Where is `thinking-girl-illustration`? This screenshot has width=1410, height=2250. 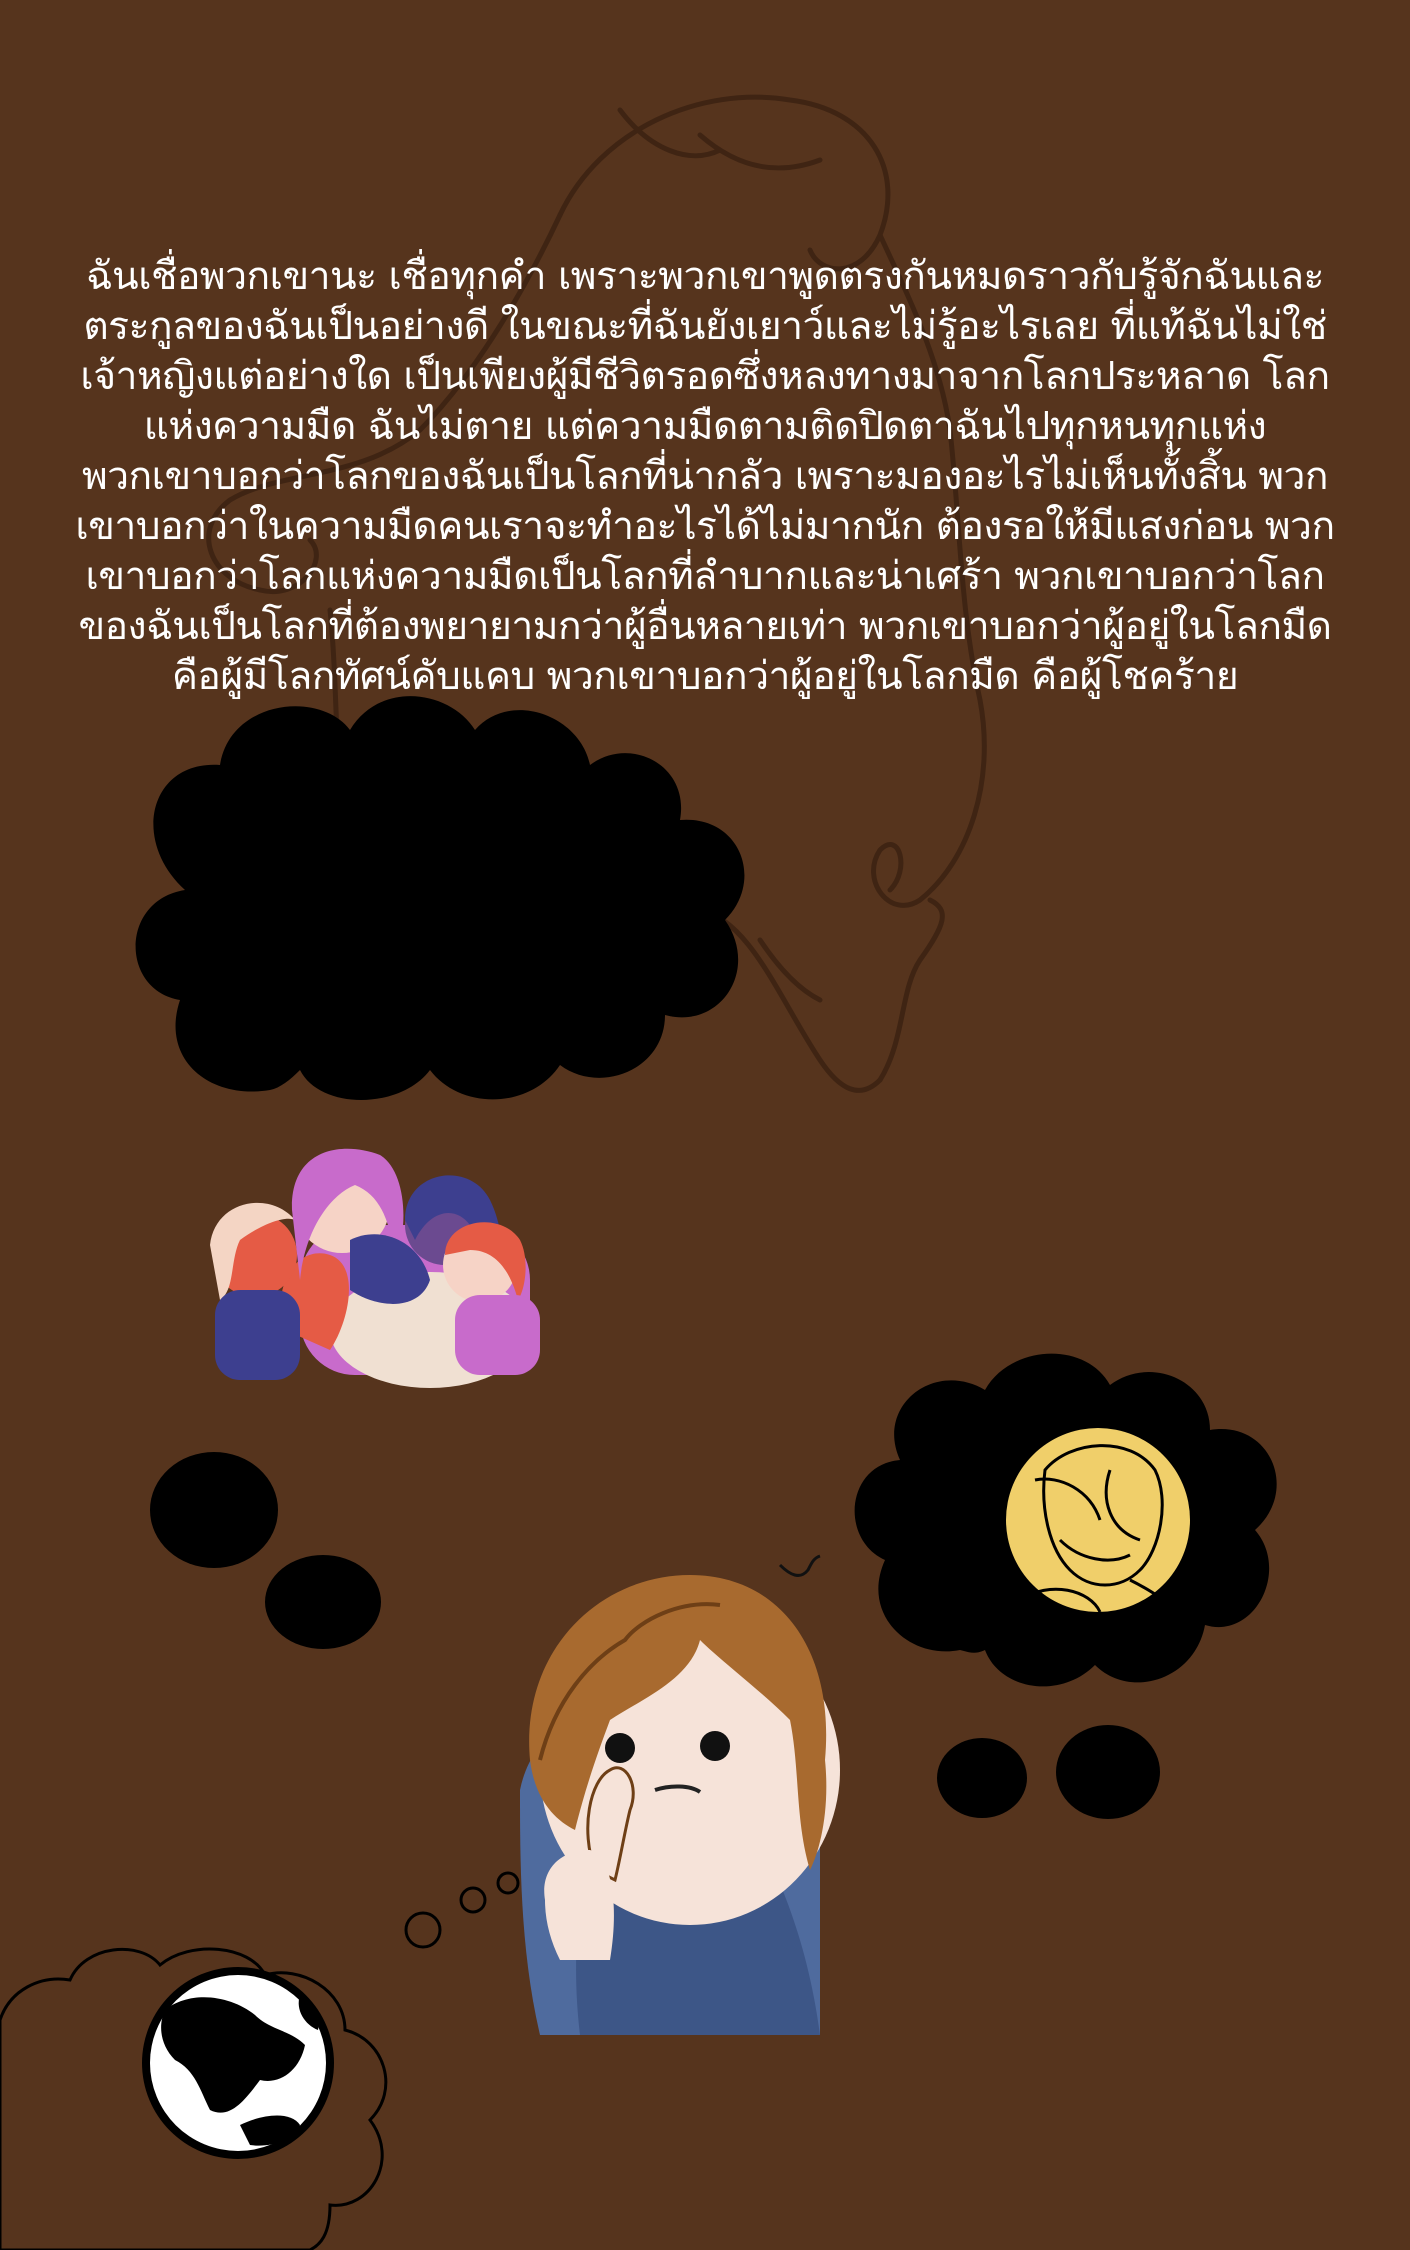
thinking-girl-illustration is located at coordinates (680, 1794).